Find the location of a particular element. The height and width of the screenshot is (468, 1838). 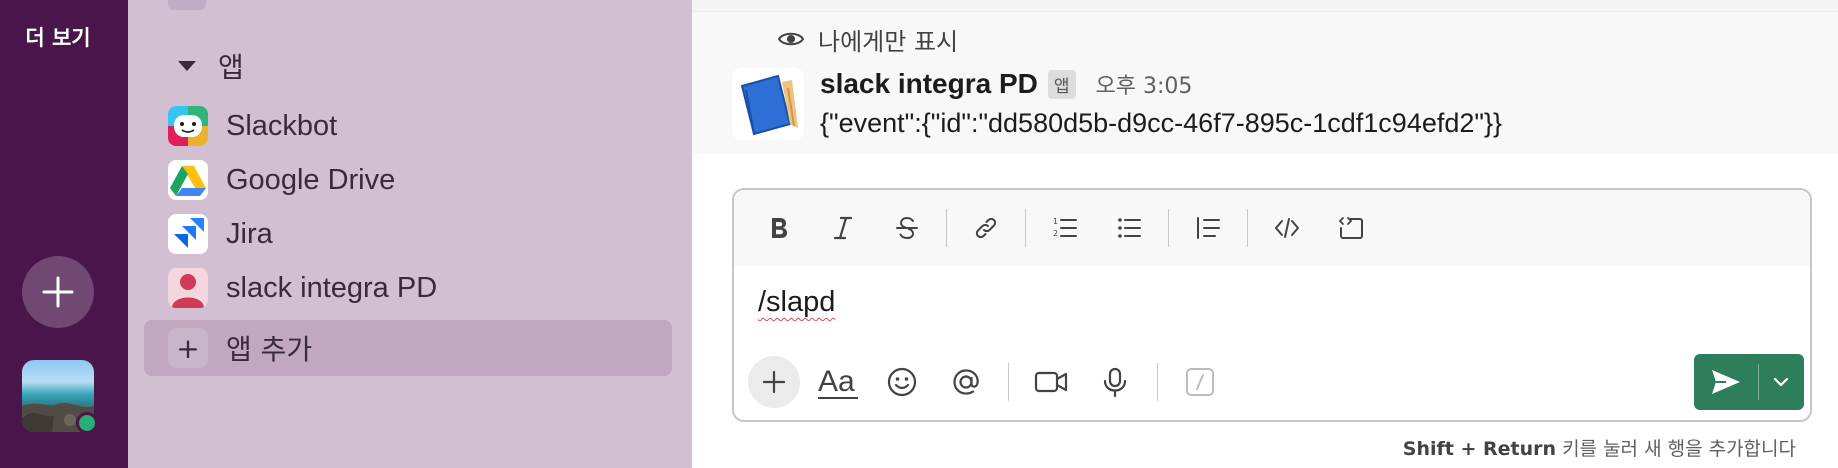

online-status-indicator is located at coordinates (87, 423).